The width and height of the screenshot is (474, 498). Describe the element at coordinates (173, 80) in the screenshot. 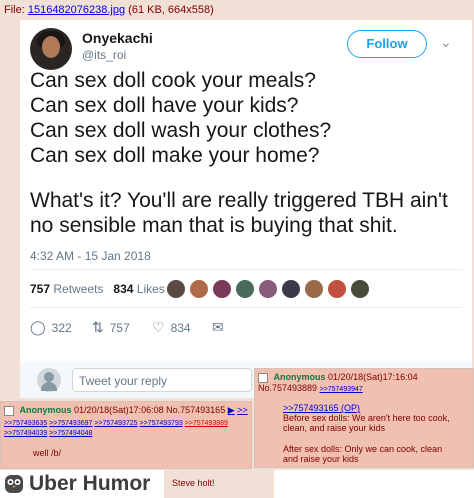

I see `tweet-line: Can sex doll cook your meals?` at that location.